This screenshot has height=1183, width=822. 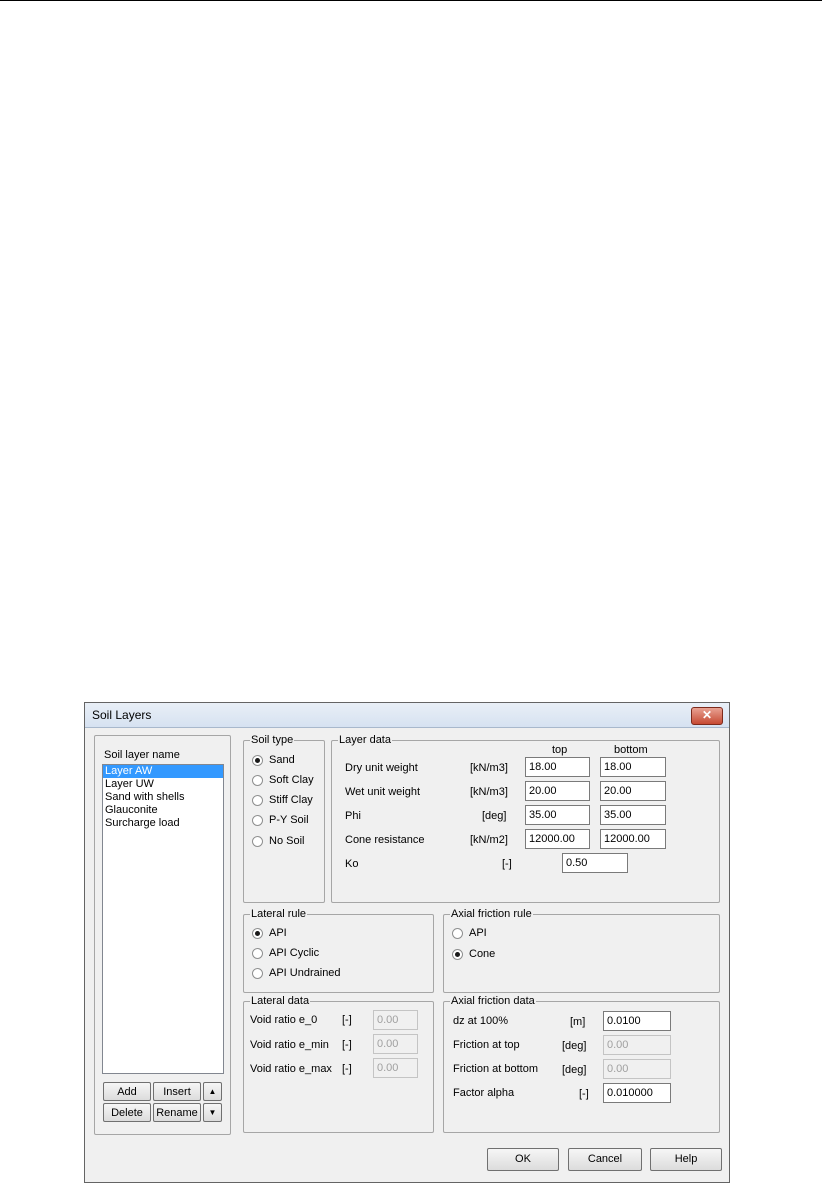 I want to click on list-item-sand-with-shells: Sand with shells, so click(x=163, y=797).